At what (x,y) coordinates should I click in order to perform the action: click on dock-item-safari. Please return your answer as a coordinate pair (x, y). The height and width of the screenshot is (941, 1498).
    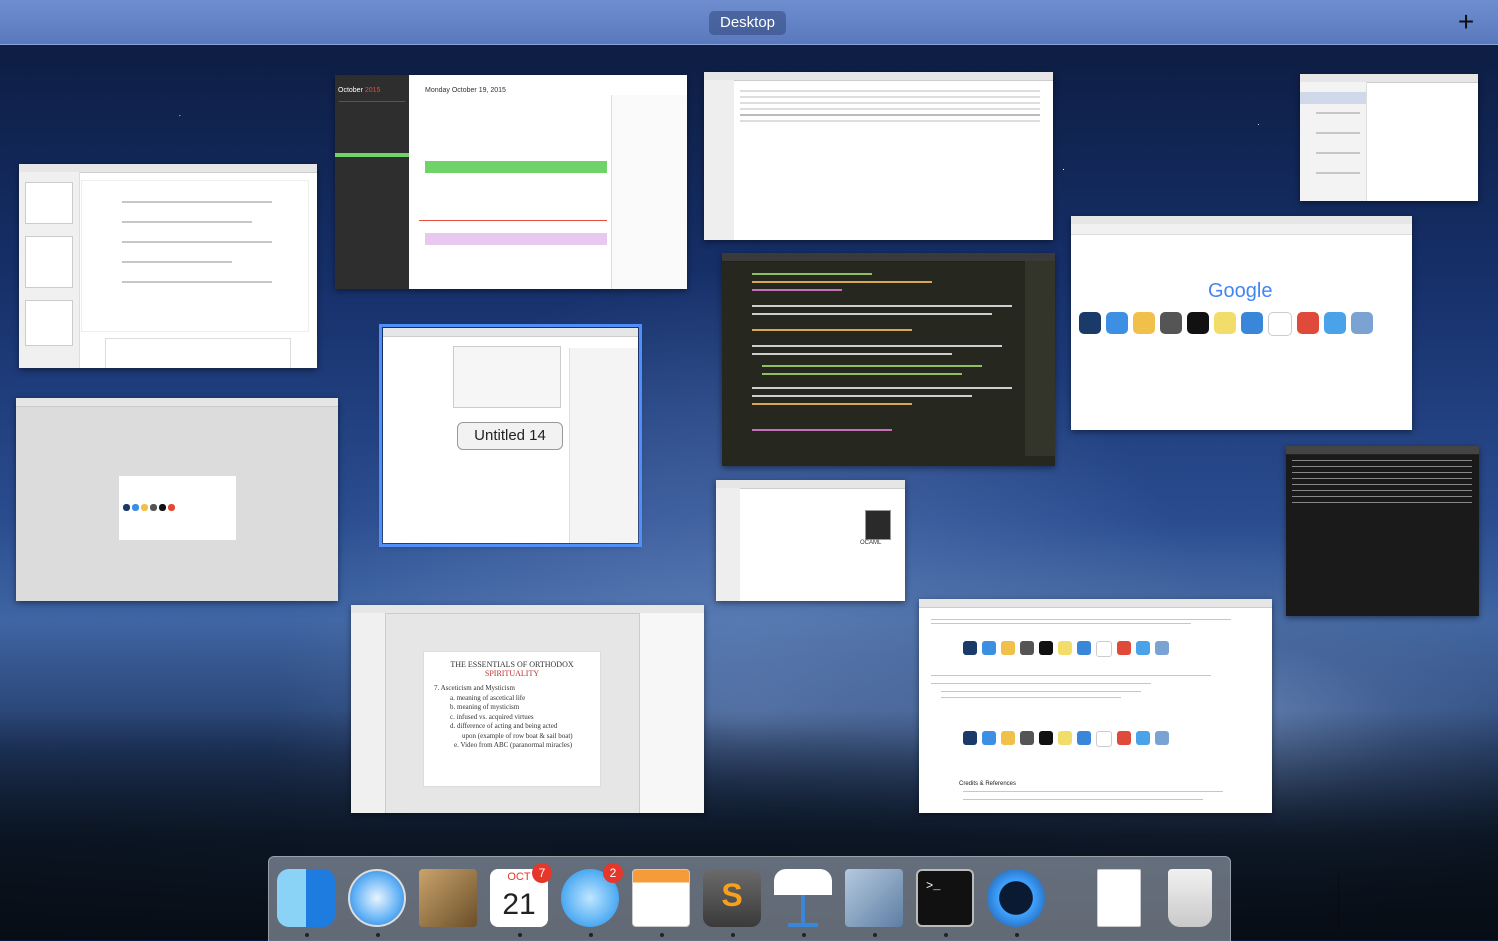
    Looking at the image, I should click on (378, 903).